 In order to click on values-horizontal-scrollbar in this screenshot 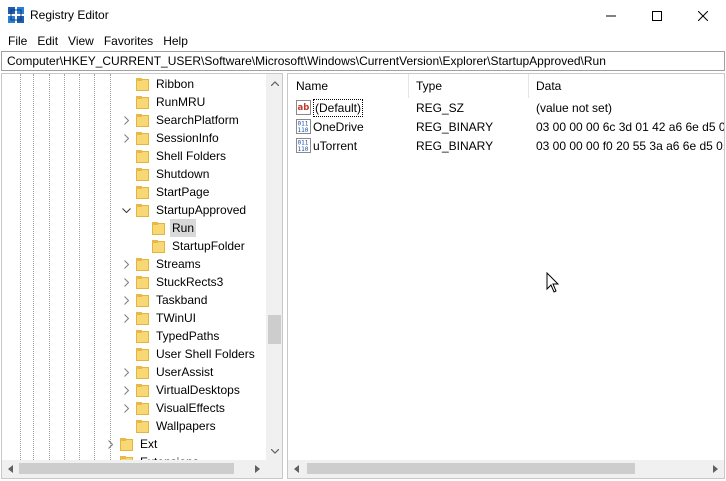, I will do `click(506, 469)`.